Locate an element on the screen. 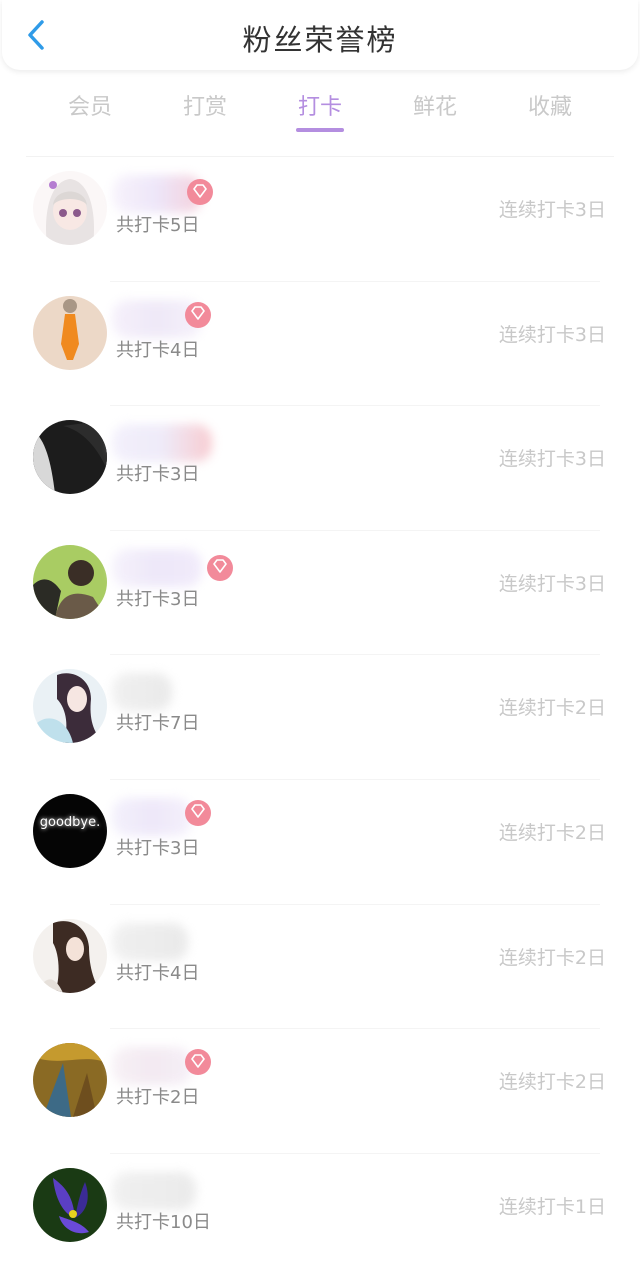  streak-days: 连续打卡1日 is located at coordinates (552, 1206).